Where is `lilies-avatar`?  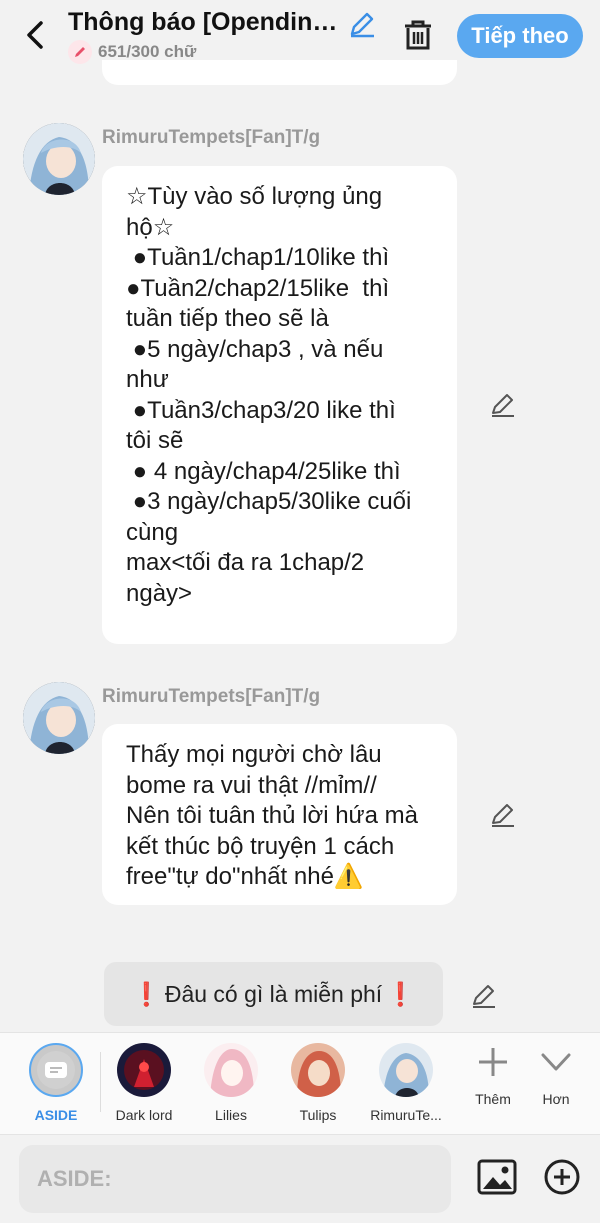
lilies-avatar is located at coordinates (231, 1070).